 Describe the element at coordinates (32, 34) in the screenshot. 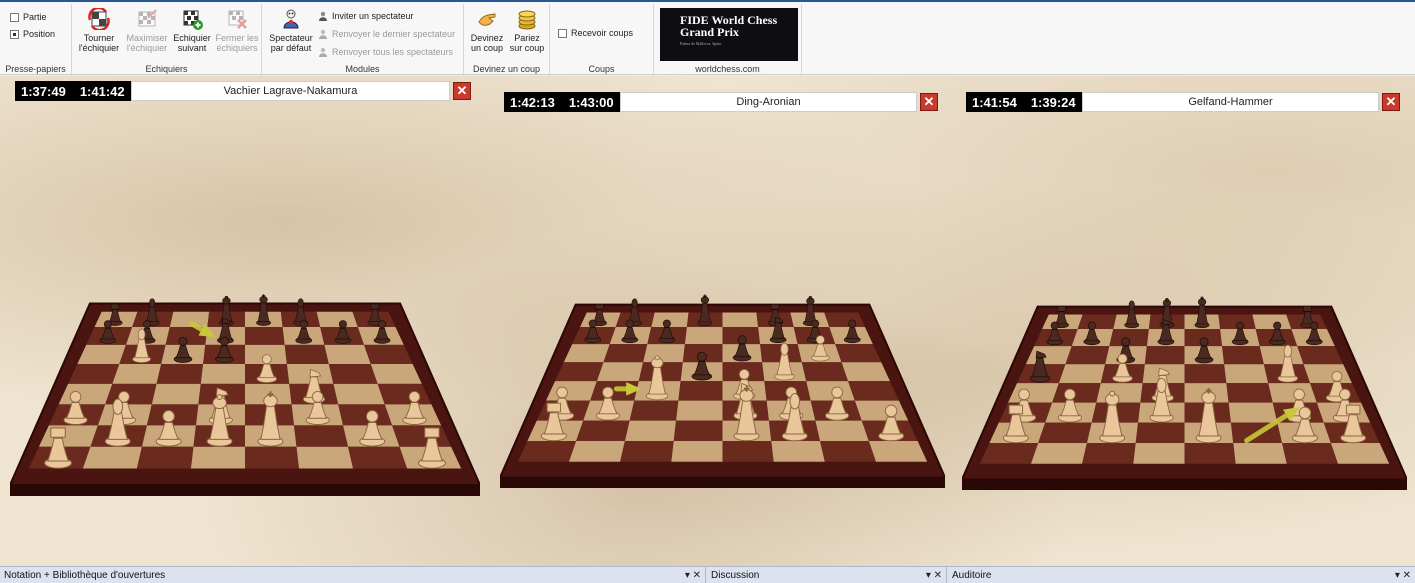

I see `copy-position-option: Position` at that location.